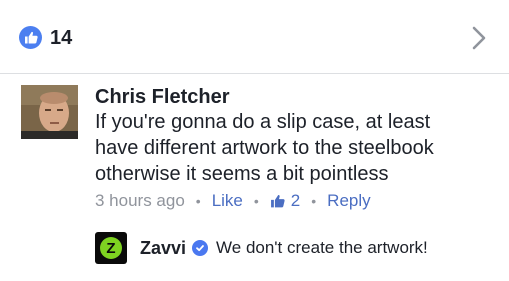 The image size is (509, 281). I want to click on zavvi-logo-letter: Z, so click(111, 248).